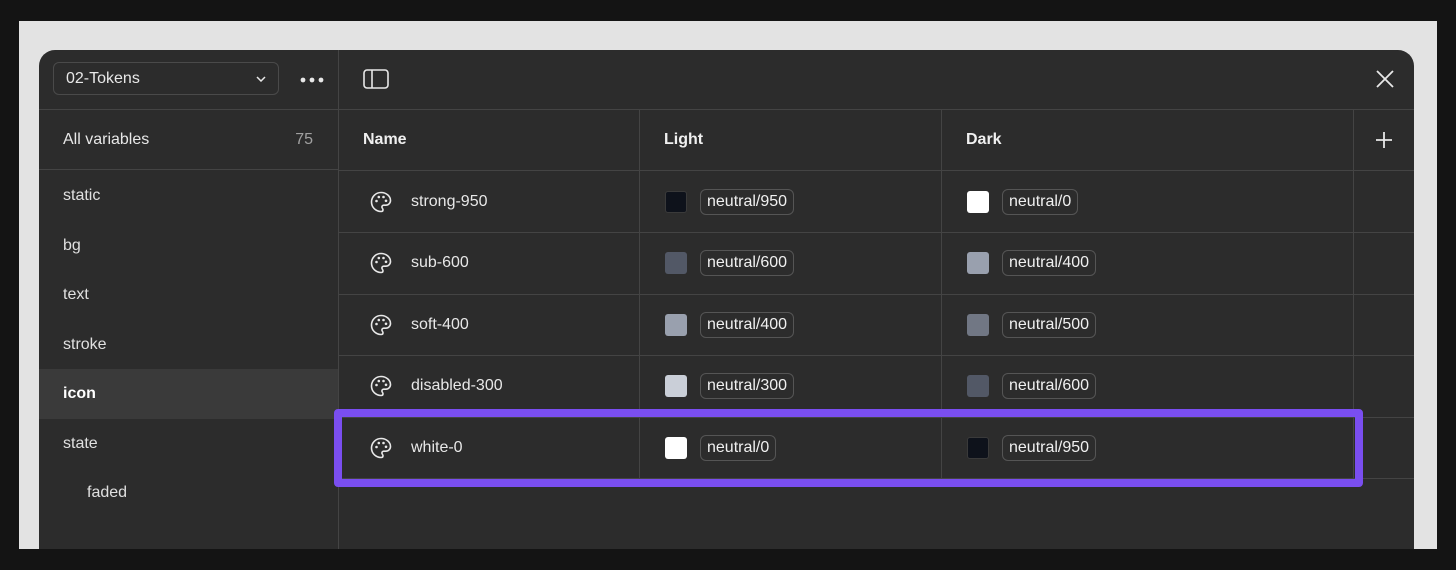 The image size is (1456, 570). What do you see at coordinates (188, 394) in the screenshot?
I see `sidebar-group-item: icon` at bounding box center [188, 394].